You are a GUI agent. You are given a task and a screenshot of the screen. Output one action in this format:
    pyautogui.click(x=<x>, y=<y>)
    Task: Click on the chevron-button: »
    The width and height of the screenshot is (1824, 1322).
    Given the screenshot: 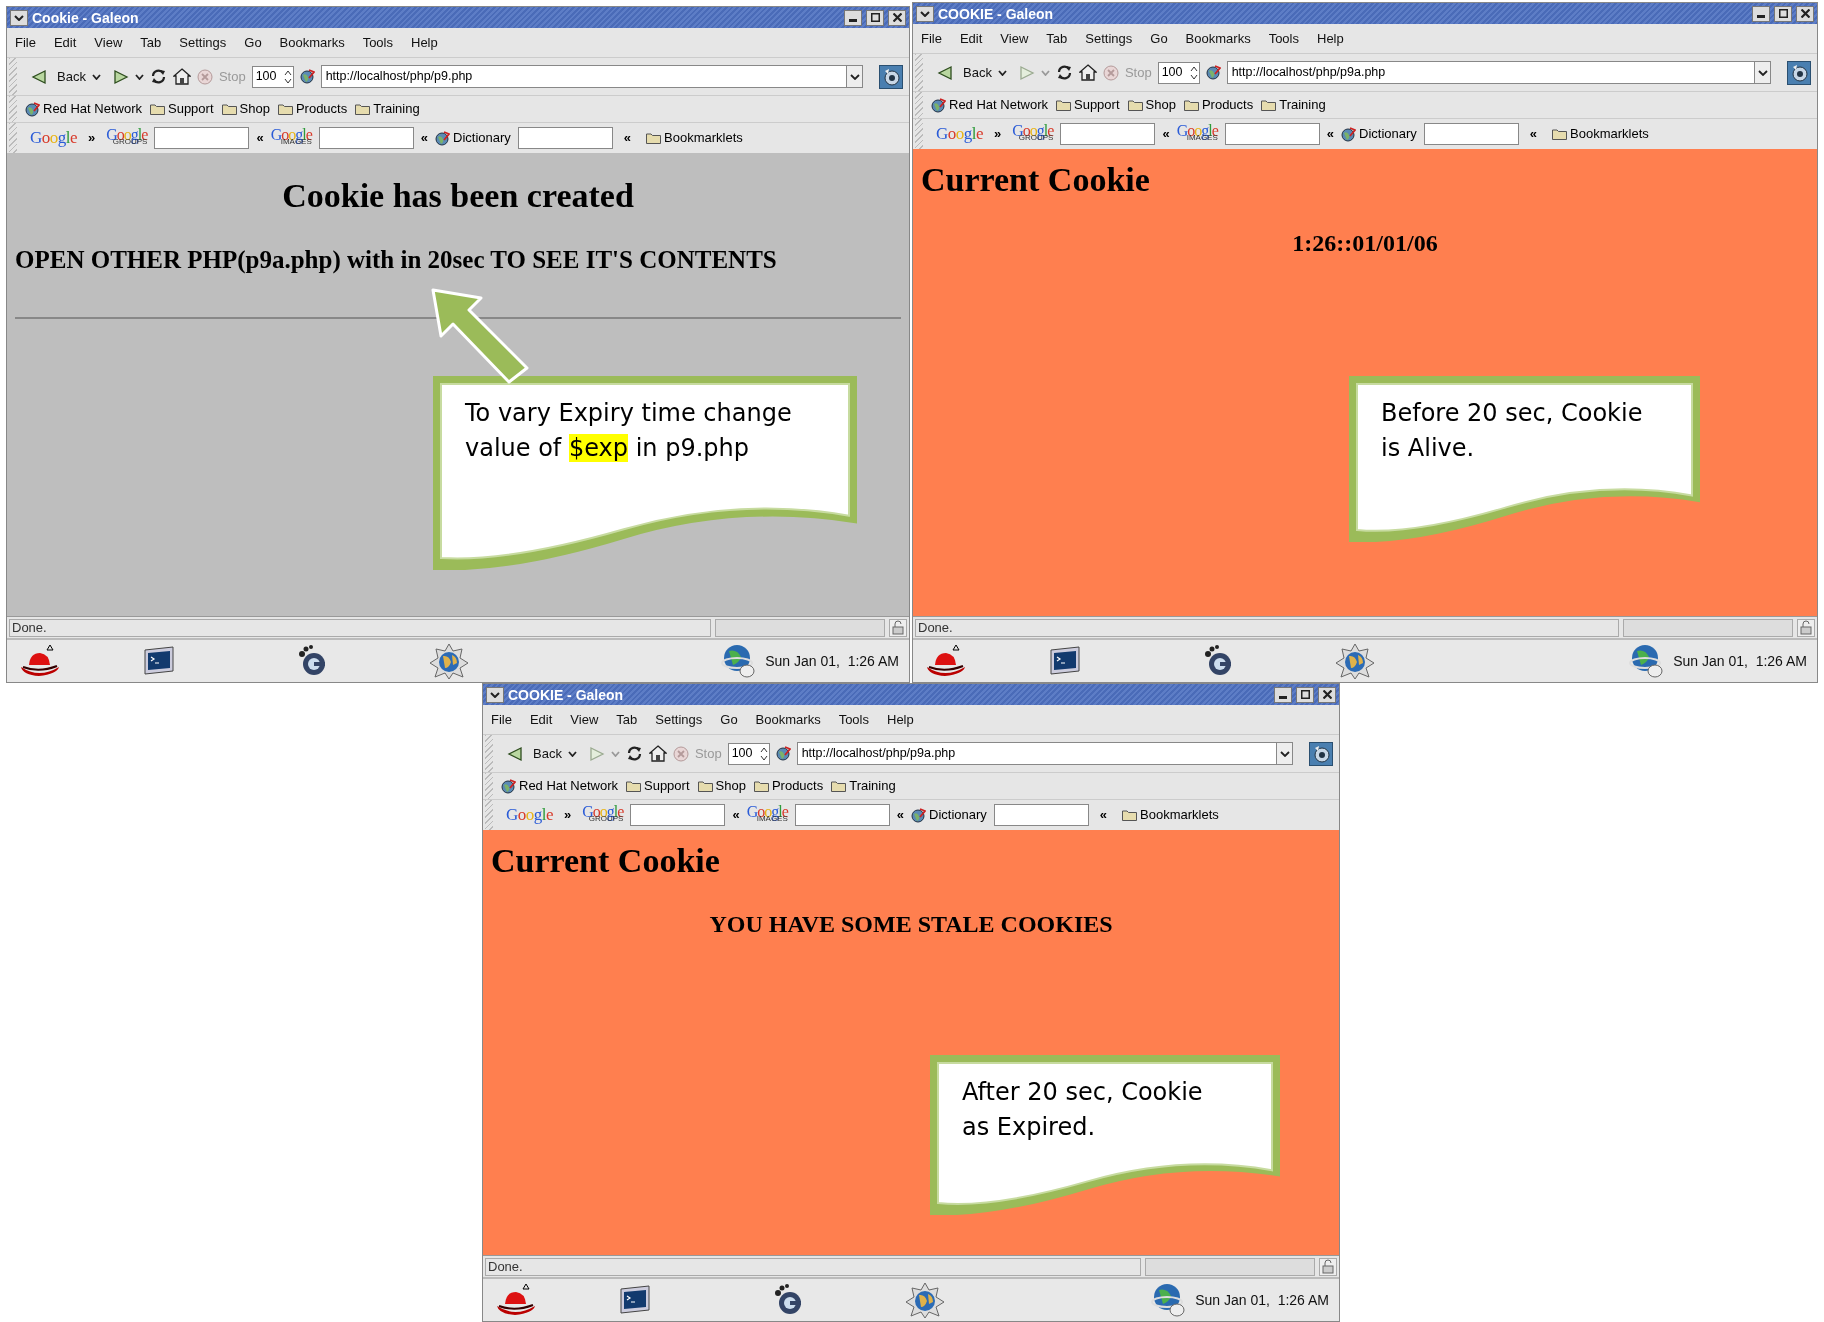 What is the action you would take?
    pyautogui.click(x=92, y=138)
    